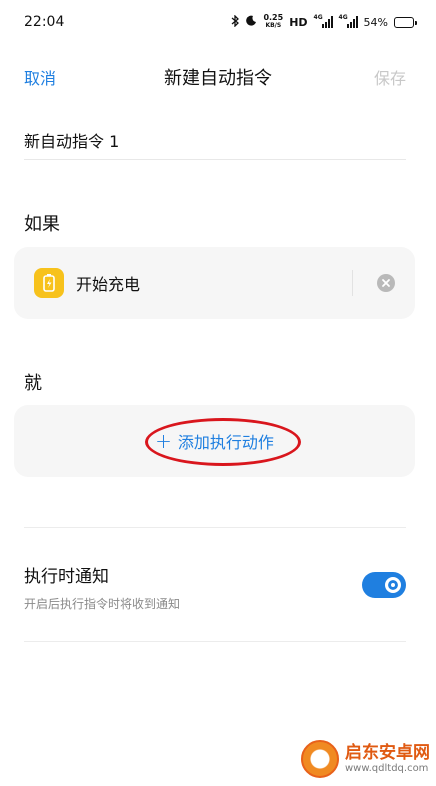 This screenshot has height=786, width=436. I want to click on battery-icon, so click(405, 22).